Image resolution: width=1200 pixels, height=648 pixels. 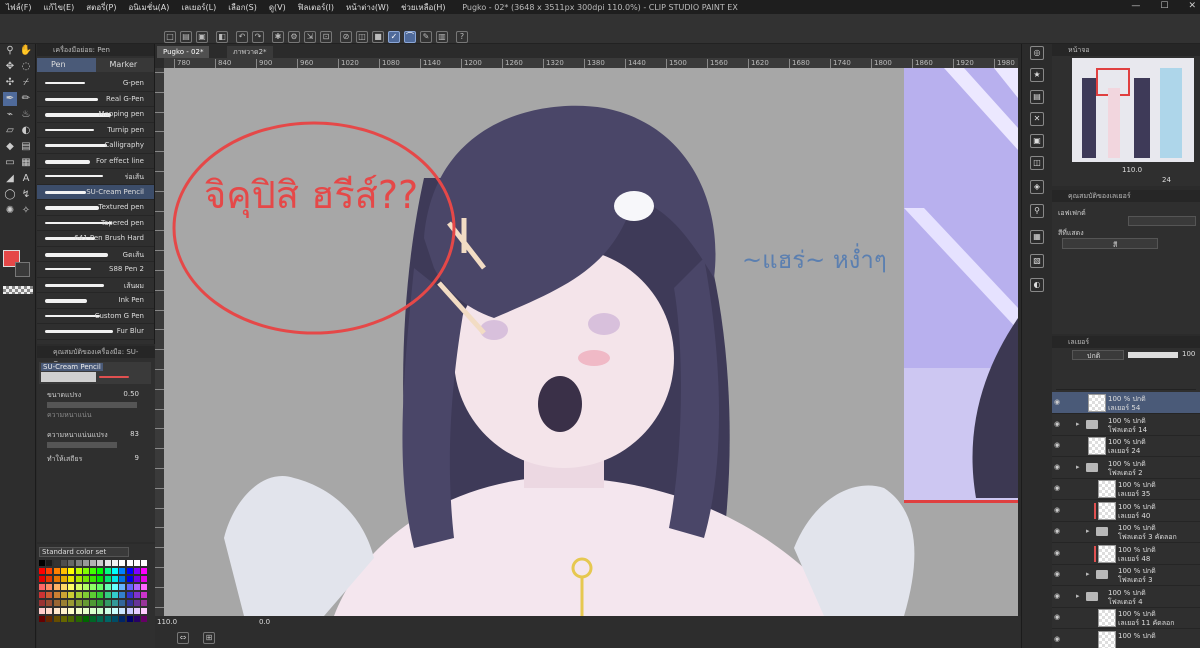 I want to click on layer-row: ◉ ▸ 100 % ปกติ โฟลเดอร์ 14, so click(x=1126, y=425).